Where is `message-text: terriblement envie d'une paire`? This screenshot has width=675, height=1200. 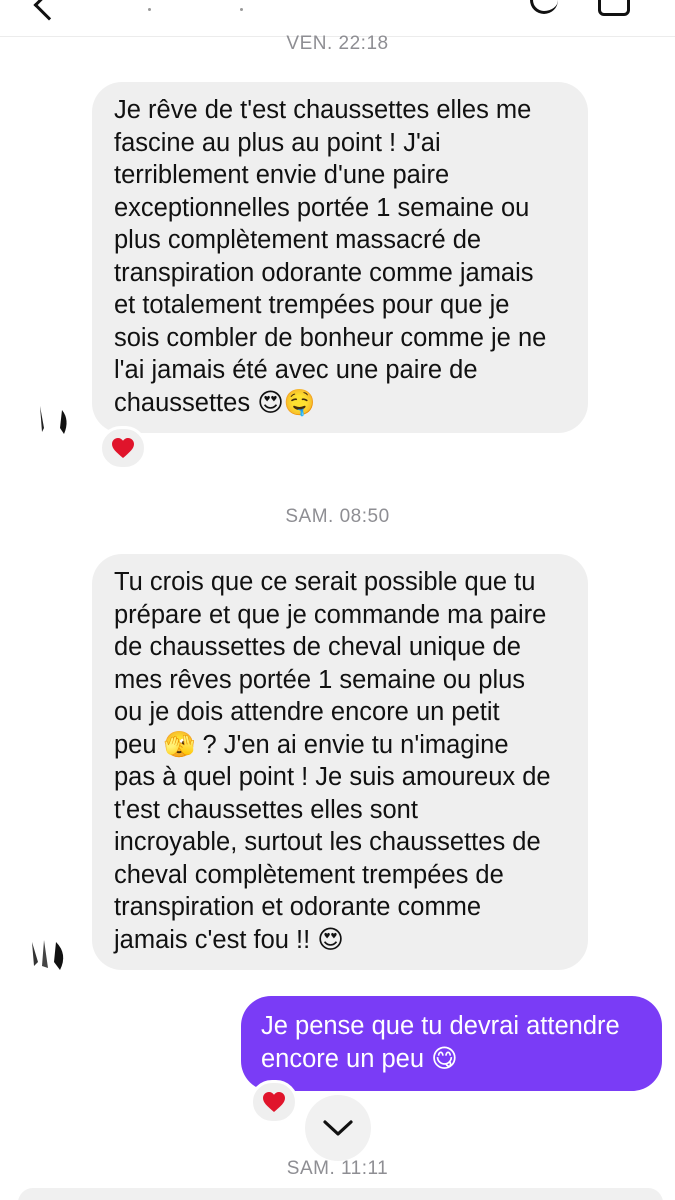
message-text: terriblement envie d'une paire is located at coordinates (282, 175).